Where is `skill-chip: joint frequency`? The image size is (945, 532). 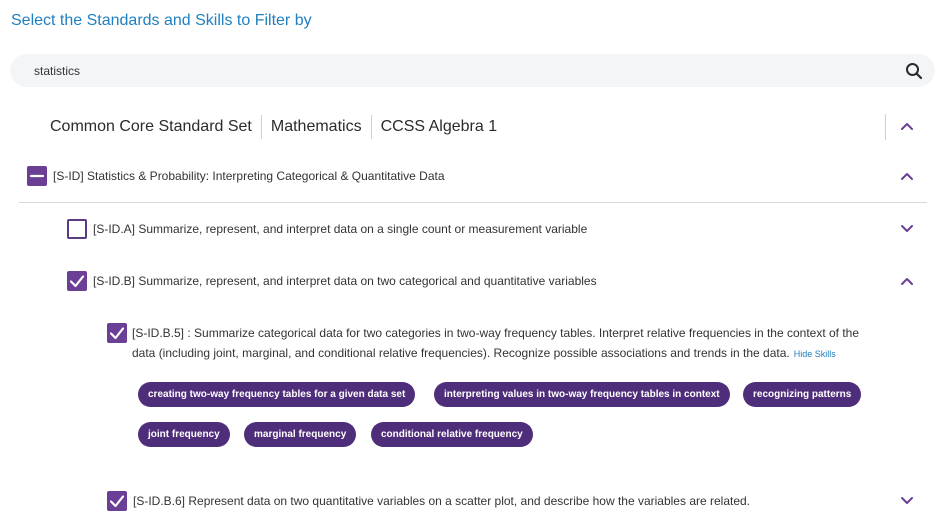
skill-chip: joint frequency is located at coordinates (184, 434).